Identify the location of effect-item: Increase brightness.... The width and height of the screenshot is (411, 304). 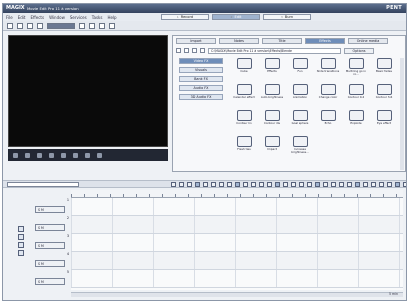
(300, 148).